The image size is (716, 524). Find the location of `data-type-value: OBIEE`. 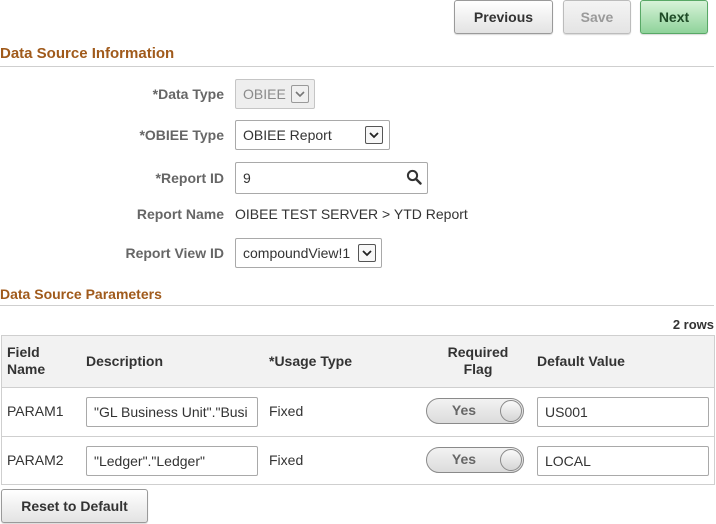

data-type-value: OBIEE is located at coordinates (264, 94).